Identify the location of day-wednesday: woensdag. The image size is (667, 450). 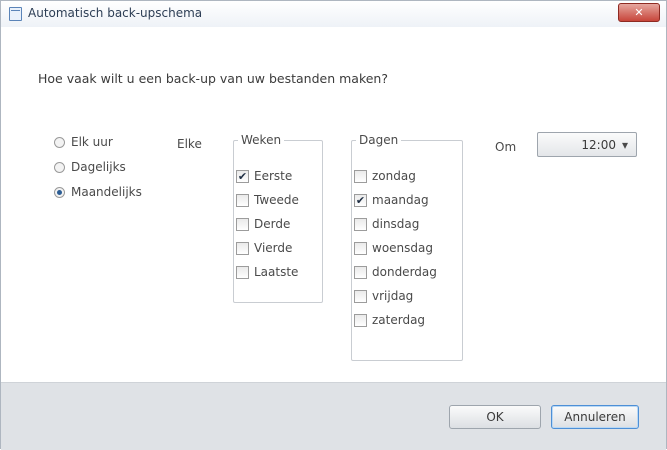
(393, 248).